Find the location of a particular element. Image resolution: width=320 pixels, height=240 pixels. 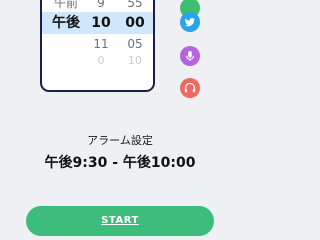

time-picker: 午前 9 55 午後 10 00 11 05 0 10 is located at coordinates (97, 46).